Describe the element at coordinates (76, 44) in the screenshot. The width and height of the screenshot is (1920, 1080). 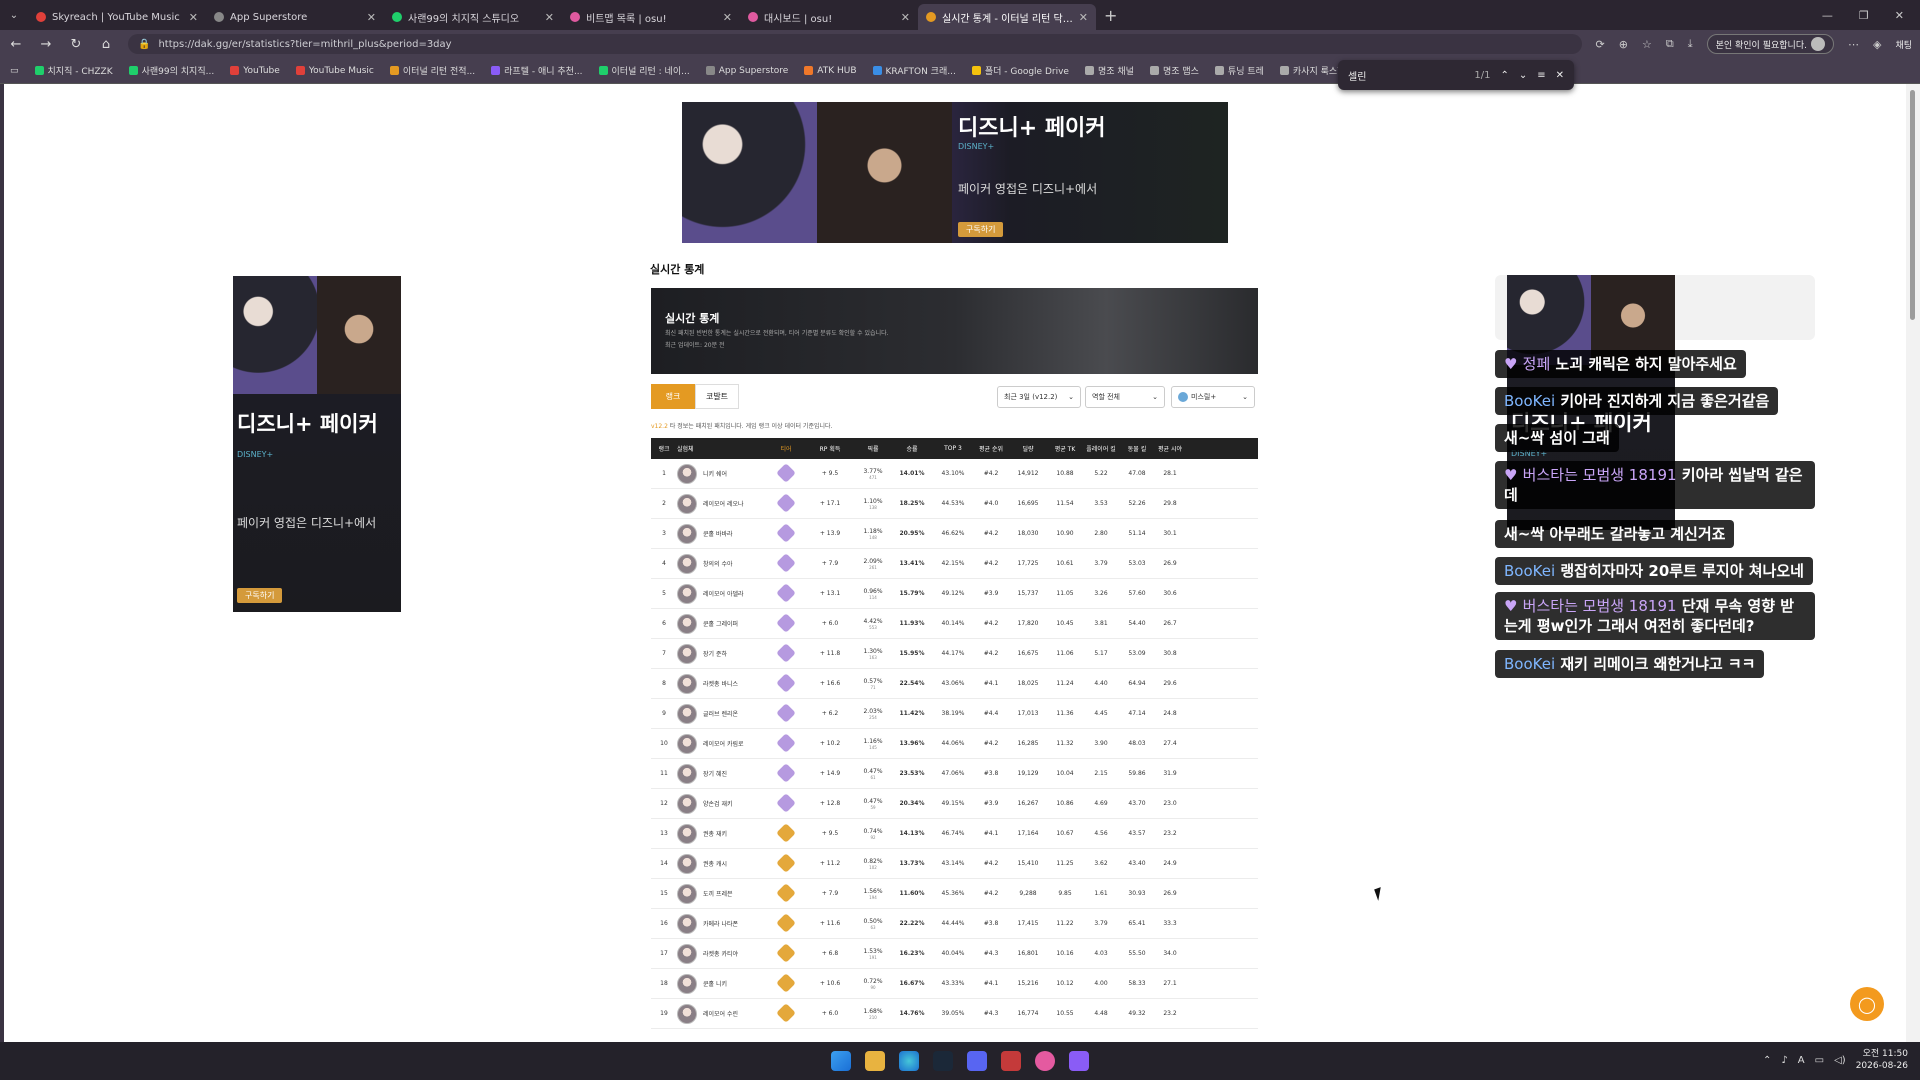
I see `refresh-icon: ↻` at that location.